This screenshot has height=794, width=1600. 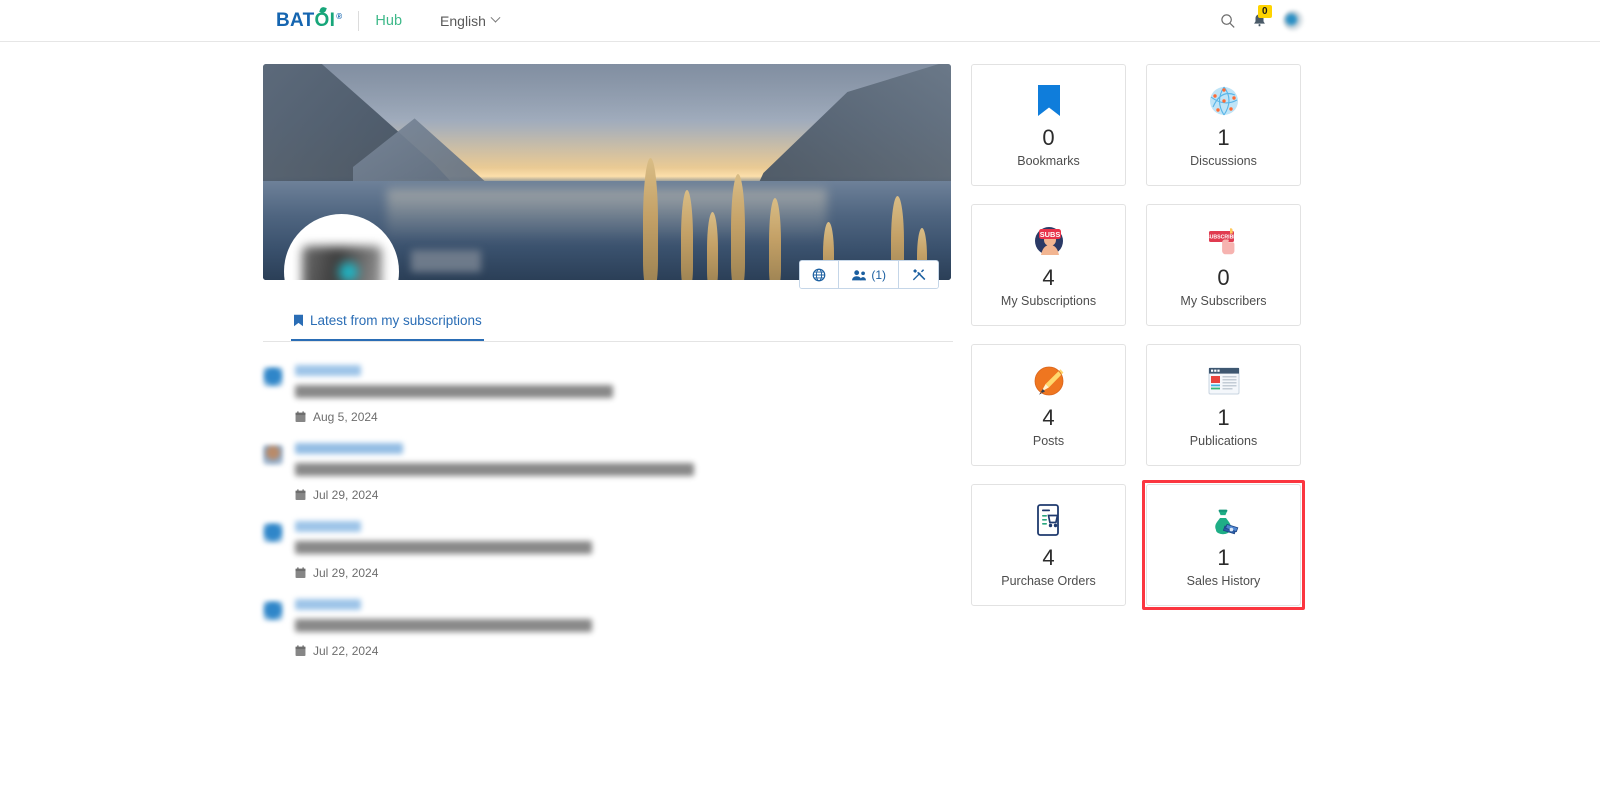 I want to click on feed-item-date: Jul 22, 2024, so click(x=624, y=651).